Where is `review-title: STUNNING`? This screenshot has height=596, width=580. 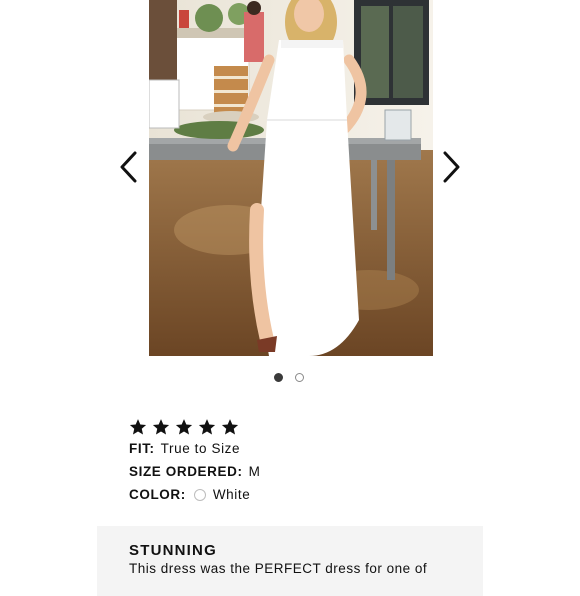
review-title: STUNNING is located at coordinates (173, 550).